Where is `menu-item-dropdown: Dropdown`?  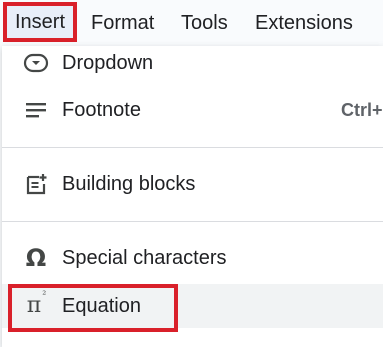 menu-item-dropdown: Dropdown is located at coordinates (192, 63).